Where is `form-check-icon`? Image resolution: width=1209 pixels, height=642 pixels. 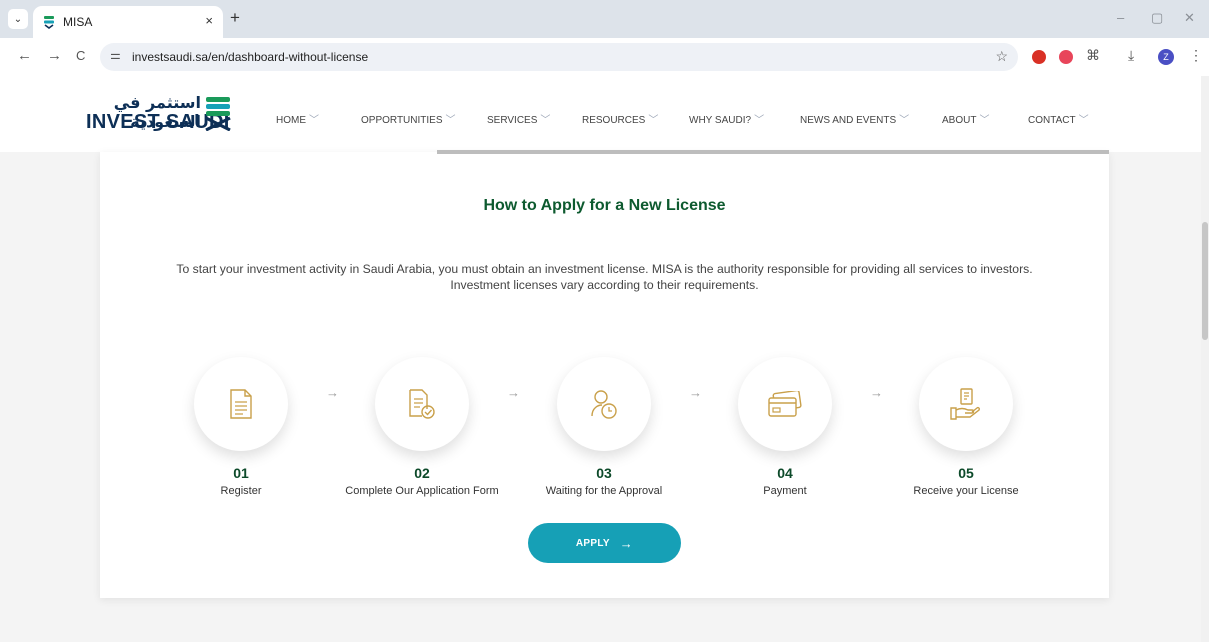 form-check-icon is located at coordinates (422, 404).